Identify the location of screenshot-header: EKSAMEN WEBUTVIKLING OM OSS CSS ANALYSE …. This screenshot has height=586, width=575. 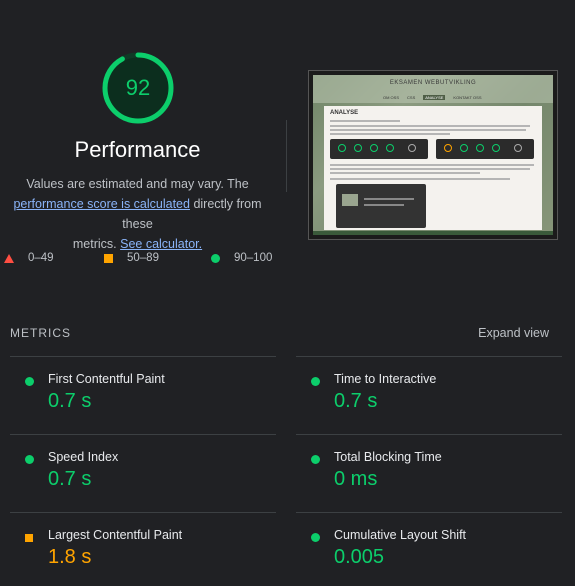
(433, 89).